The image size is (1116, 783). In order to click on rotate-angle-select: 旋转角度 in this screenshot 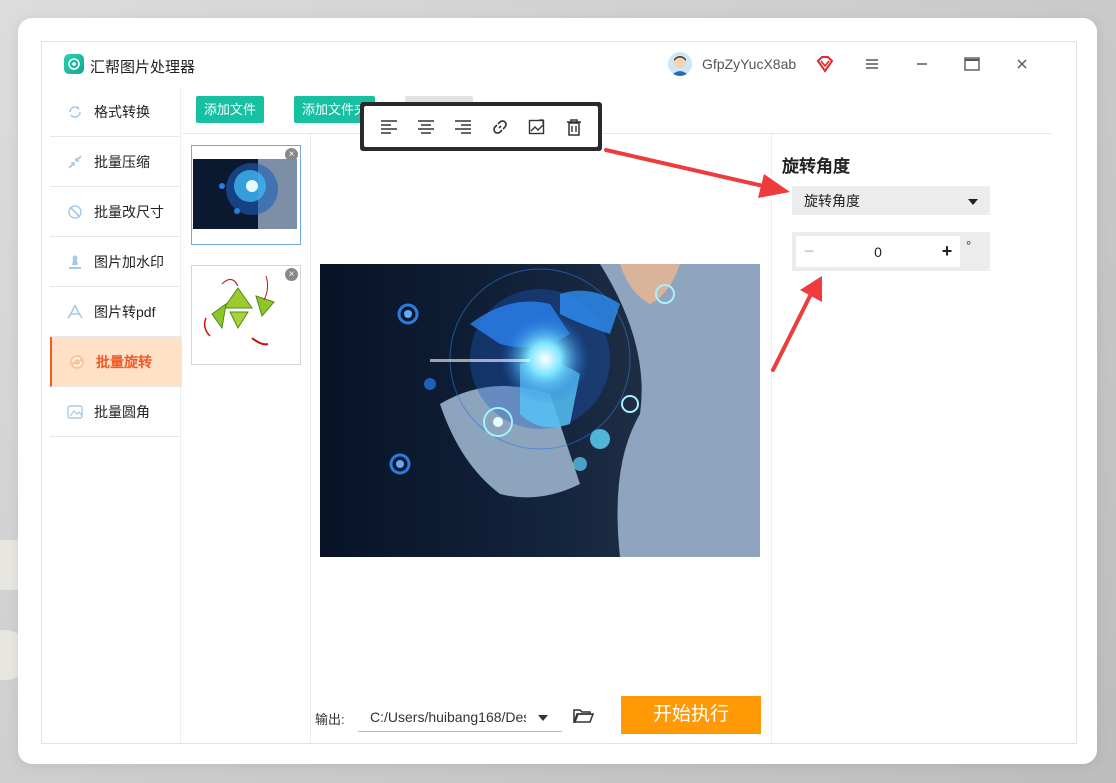, I will do `click(891, 200)`.